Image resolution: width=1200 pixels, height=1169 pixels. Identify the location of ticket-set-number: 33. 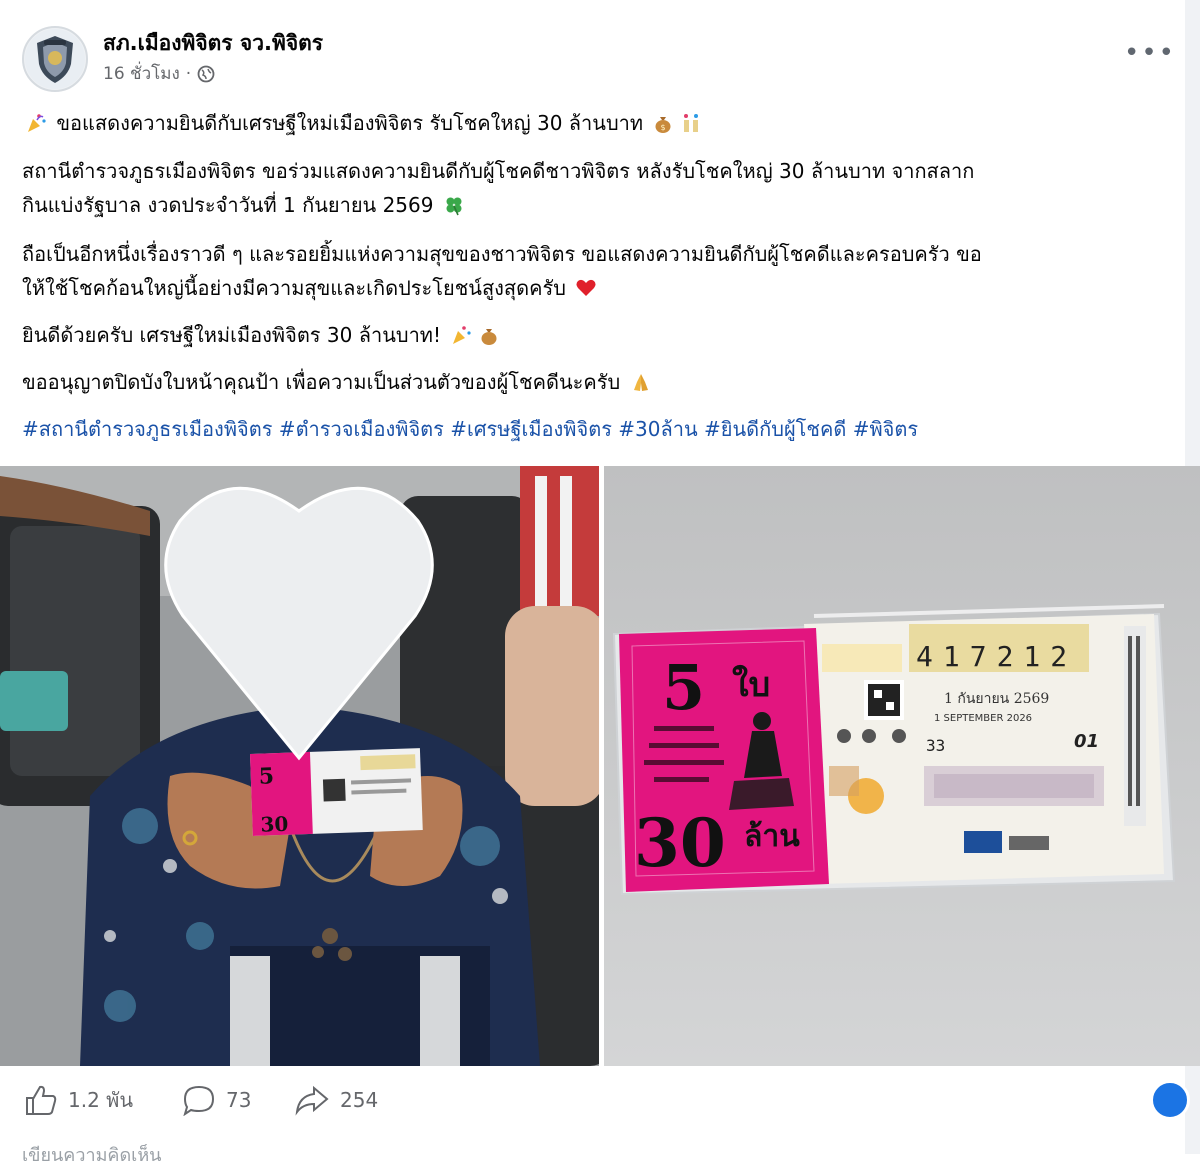
(935, 745).